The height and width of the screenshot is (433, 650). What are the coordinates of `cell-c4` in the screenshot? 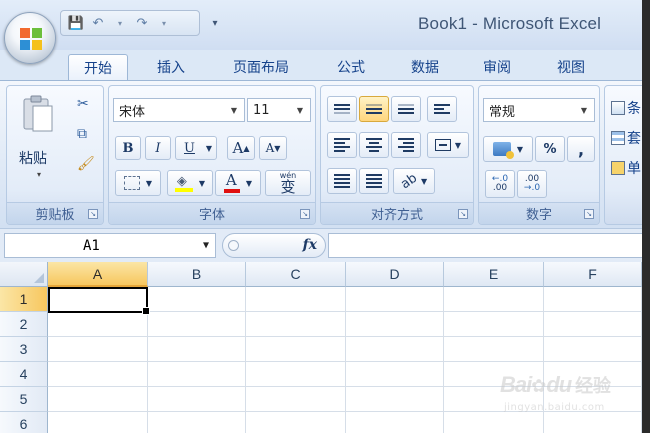 It's located at (296, 374).